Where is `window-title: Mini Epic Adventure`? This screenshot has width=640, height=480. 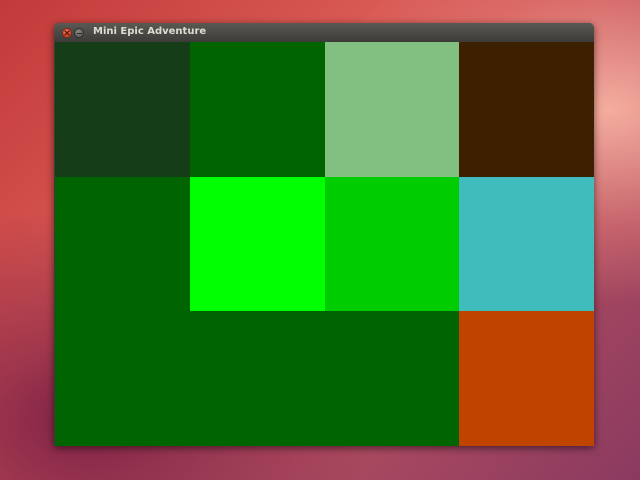
window-title: Mini Epic Adventure is located at coordinates (150, 31).